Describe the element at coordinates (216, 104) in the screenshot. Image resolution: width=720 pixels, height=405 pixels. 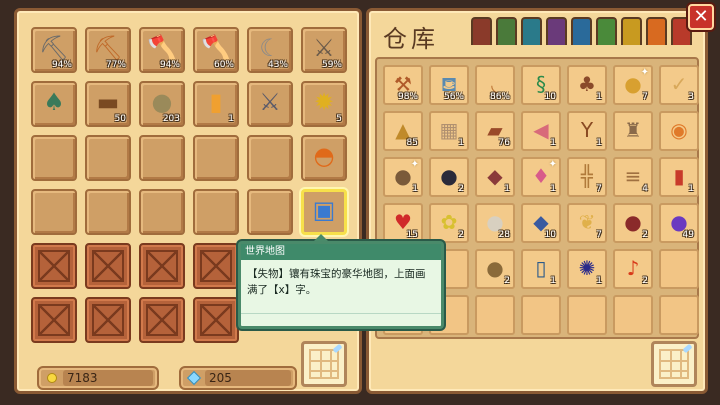
I see `inventory-slot: ▮ 1` at that location.